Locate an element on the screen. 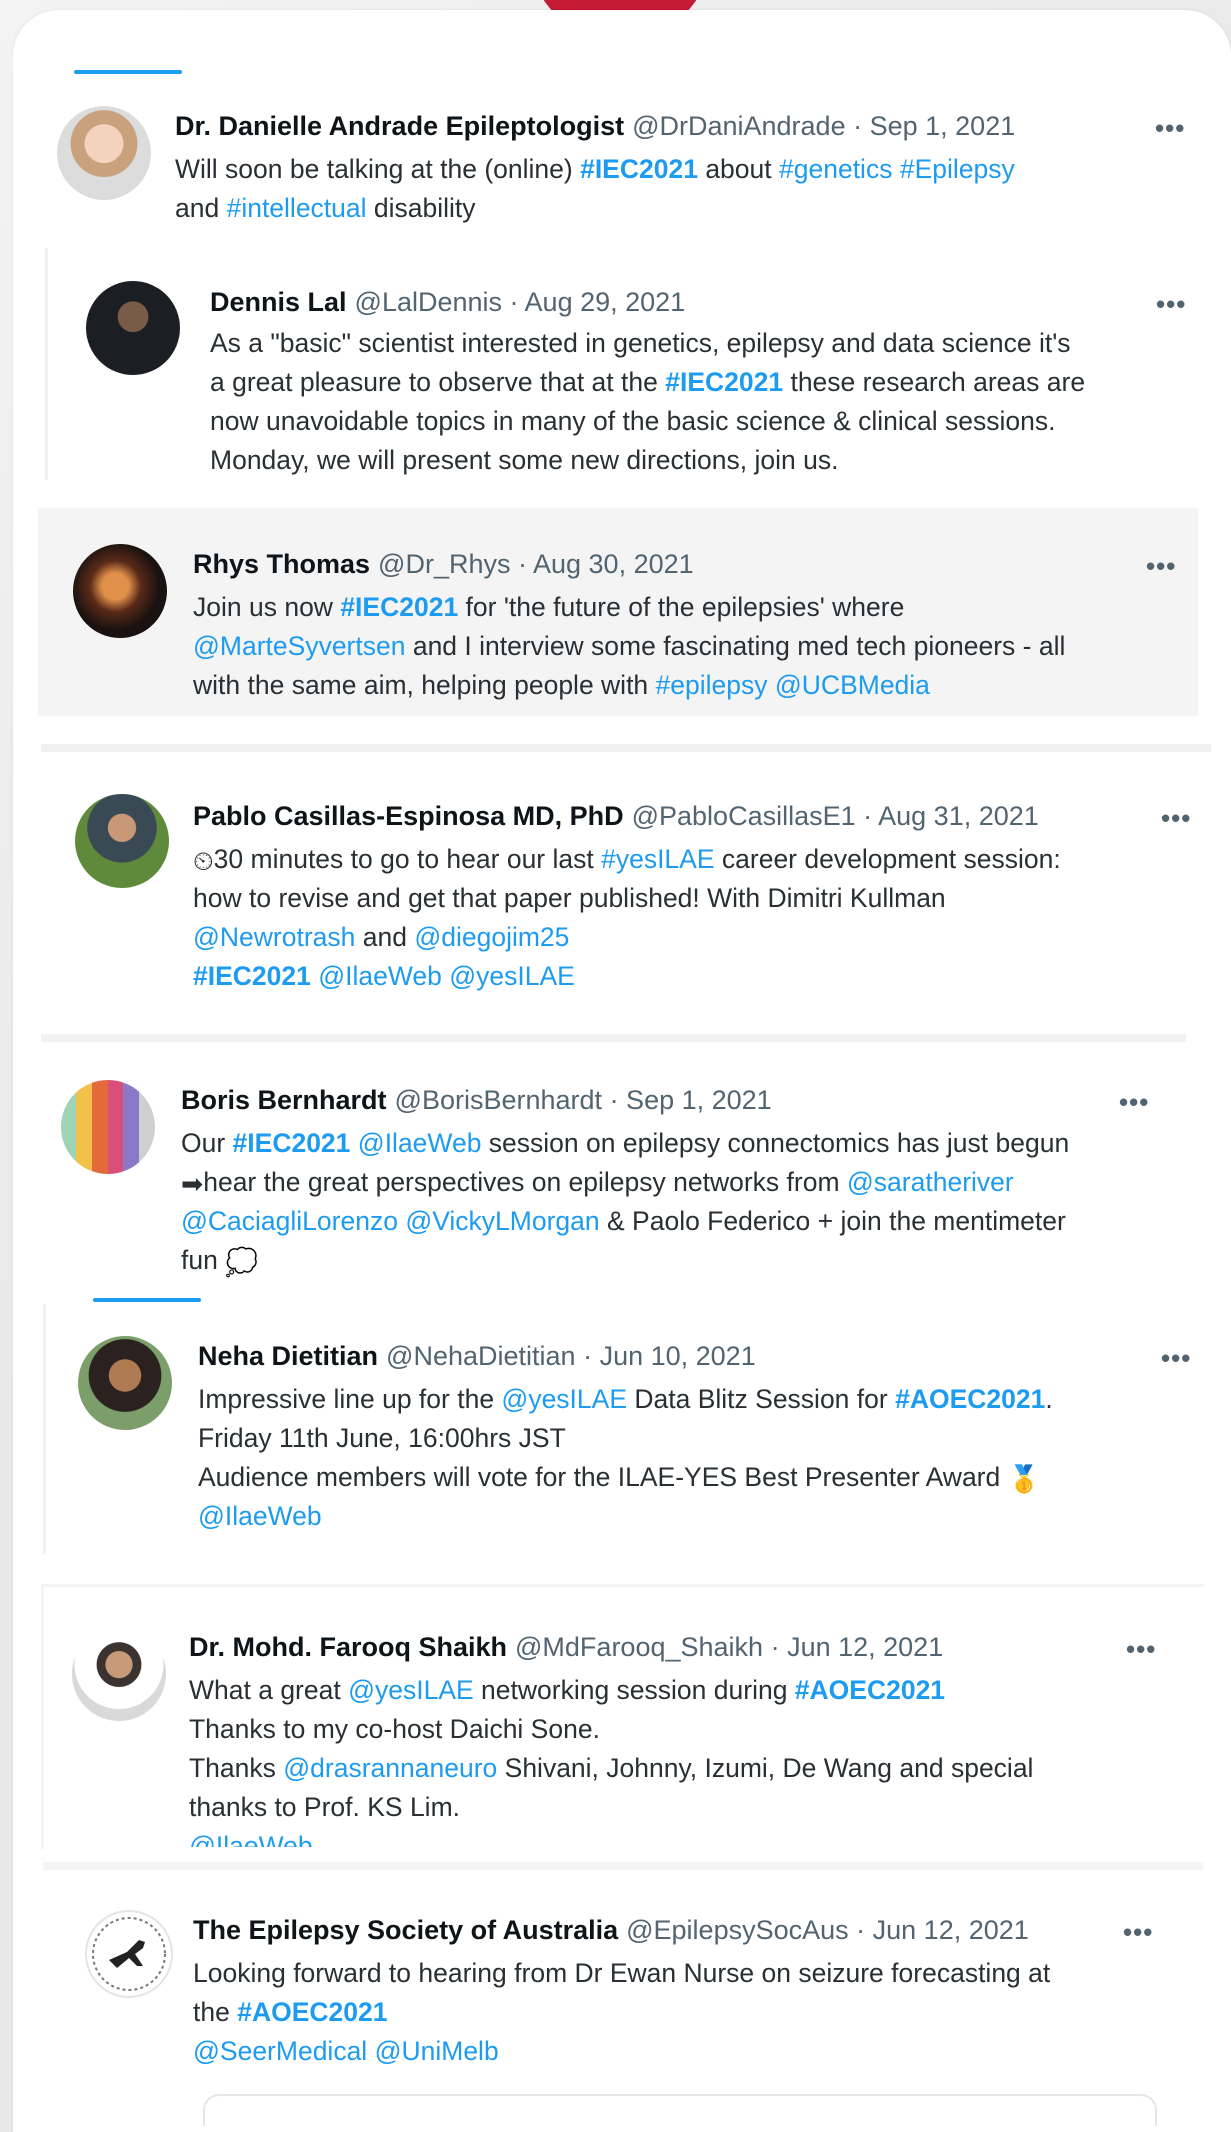 The image size is (1231, 2132). author-handle: @Dr_Rhys is located at coordinates (444, 564).